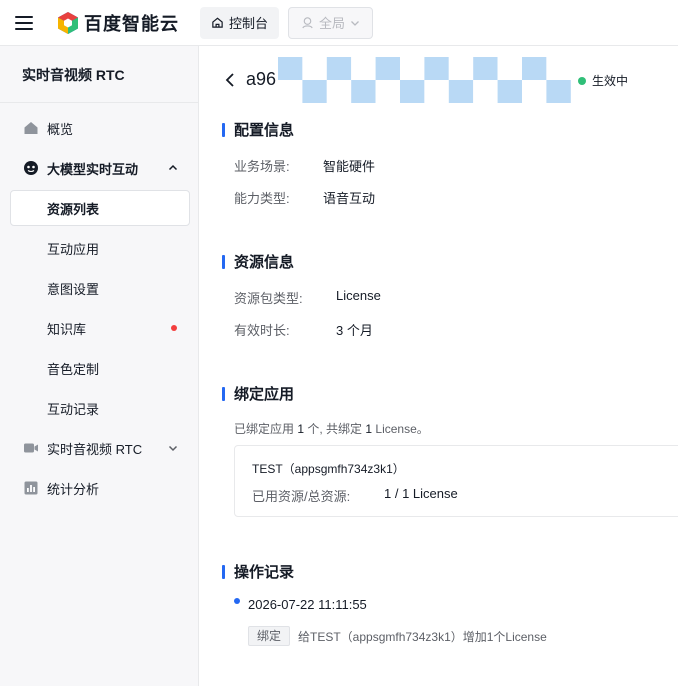 The width and height of the screenshot is (678, 686). Describe the element at coordinates (307, 23) in the screenshot. I see `location-icon` at that location.